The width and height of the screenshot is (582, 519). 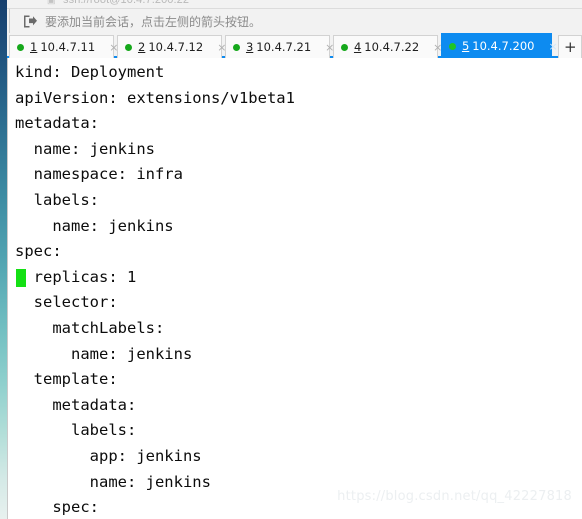 What do you see at coordinates (66, 379) in the screenshot?
I see `terminal-line: template:` at bounding box center [66, 379].